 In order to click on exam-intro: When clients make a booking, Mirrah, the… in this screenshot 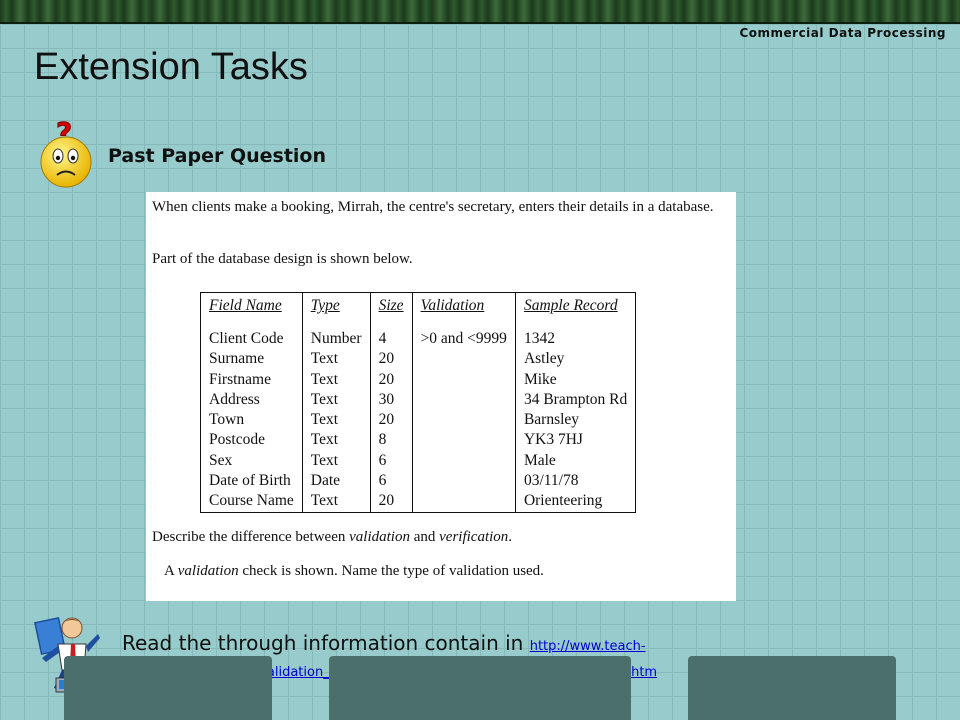, I will do `click(433, 207)`.